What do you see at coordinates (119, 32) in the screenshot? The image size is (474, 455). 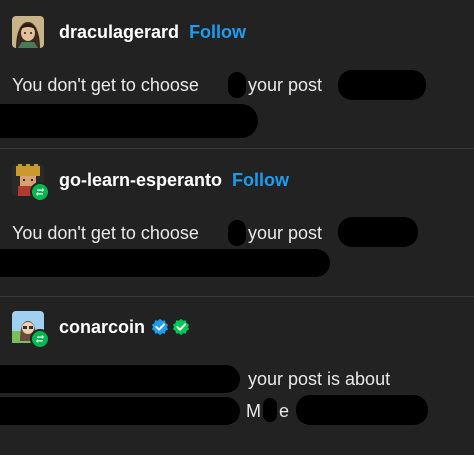 I see `username: draculagerard` at bounding box center [119, 32].